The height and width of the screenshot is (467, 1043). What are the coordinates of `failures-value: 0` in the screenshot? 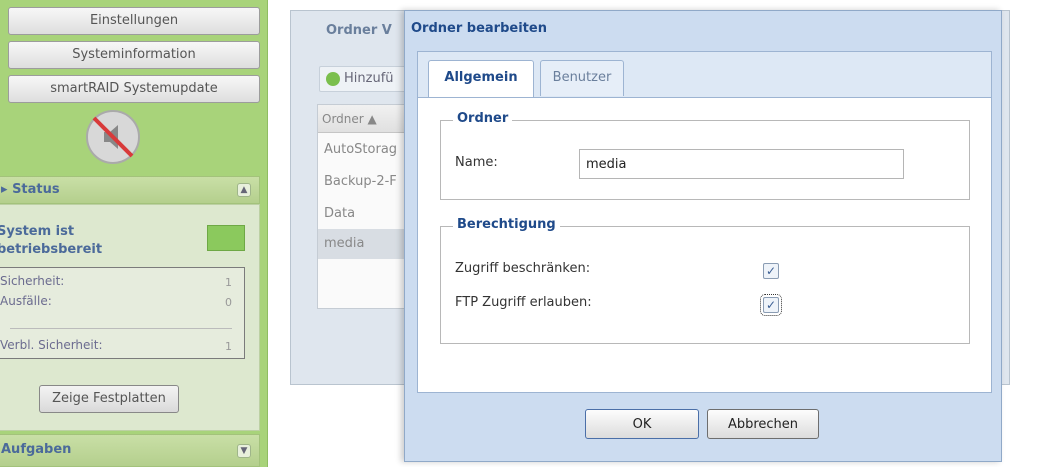 It's located at (228, 302).